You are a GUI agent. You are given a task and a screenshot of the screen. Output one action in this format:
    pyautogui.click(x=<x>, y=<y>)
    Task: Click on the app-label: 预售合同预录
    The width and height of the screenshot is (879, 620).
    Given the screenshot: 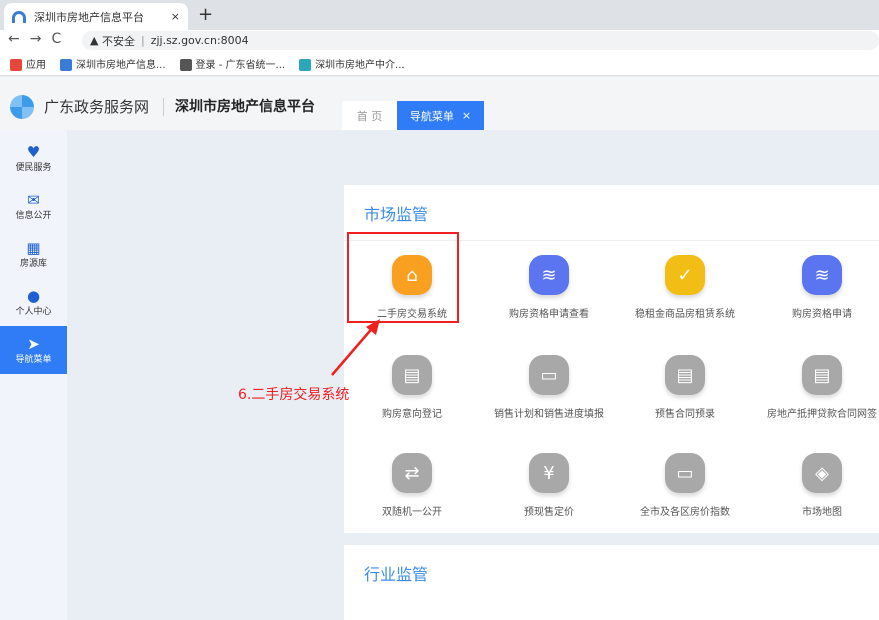 What is the action you would take?
    pyautogui.click(x=685, y=414)
    